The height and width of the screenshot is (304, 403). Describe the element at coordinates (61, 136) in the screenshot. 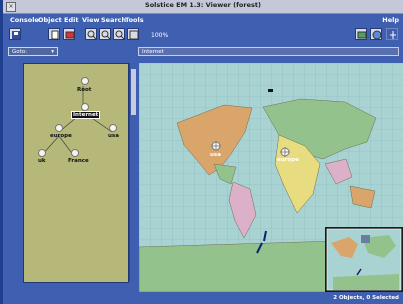

I see `europe-node-label: europe` at that location.